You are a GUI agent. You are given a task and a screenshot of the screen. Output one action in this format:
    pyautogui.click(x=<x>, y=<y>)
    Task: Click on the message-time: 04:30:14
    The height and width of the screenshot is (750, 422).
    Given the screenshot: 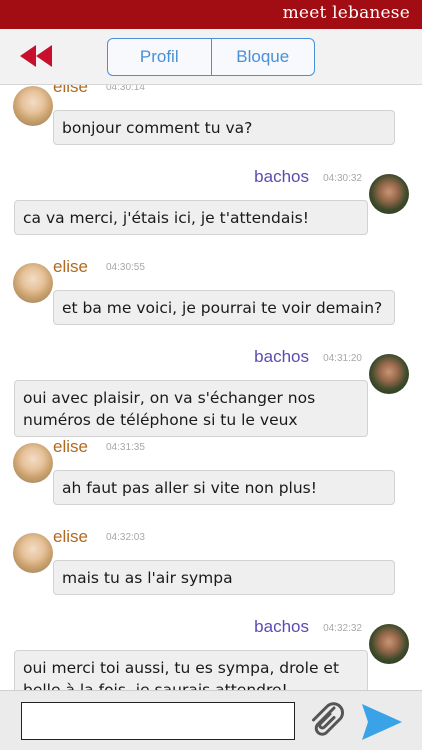 What is the action you would take?
    pyautogui.click(x=125, y=89)
    